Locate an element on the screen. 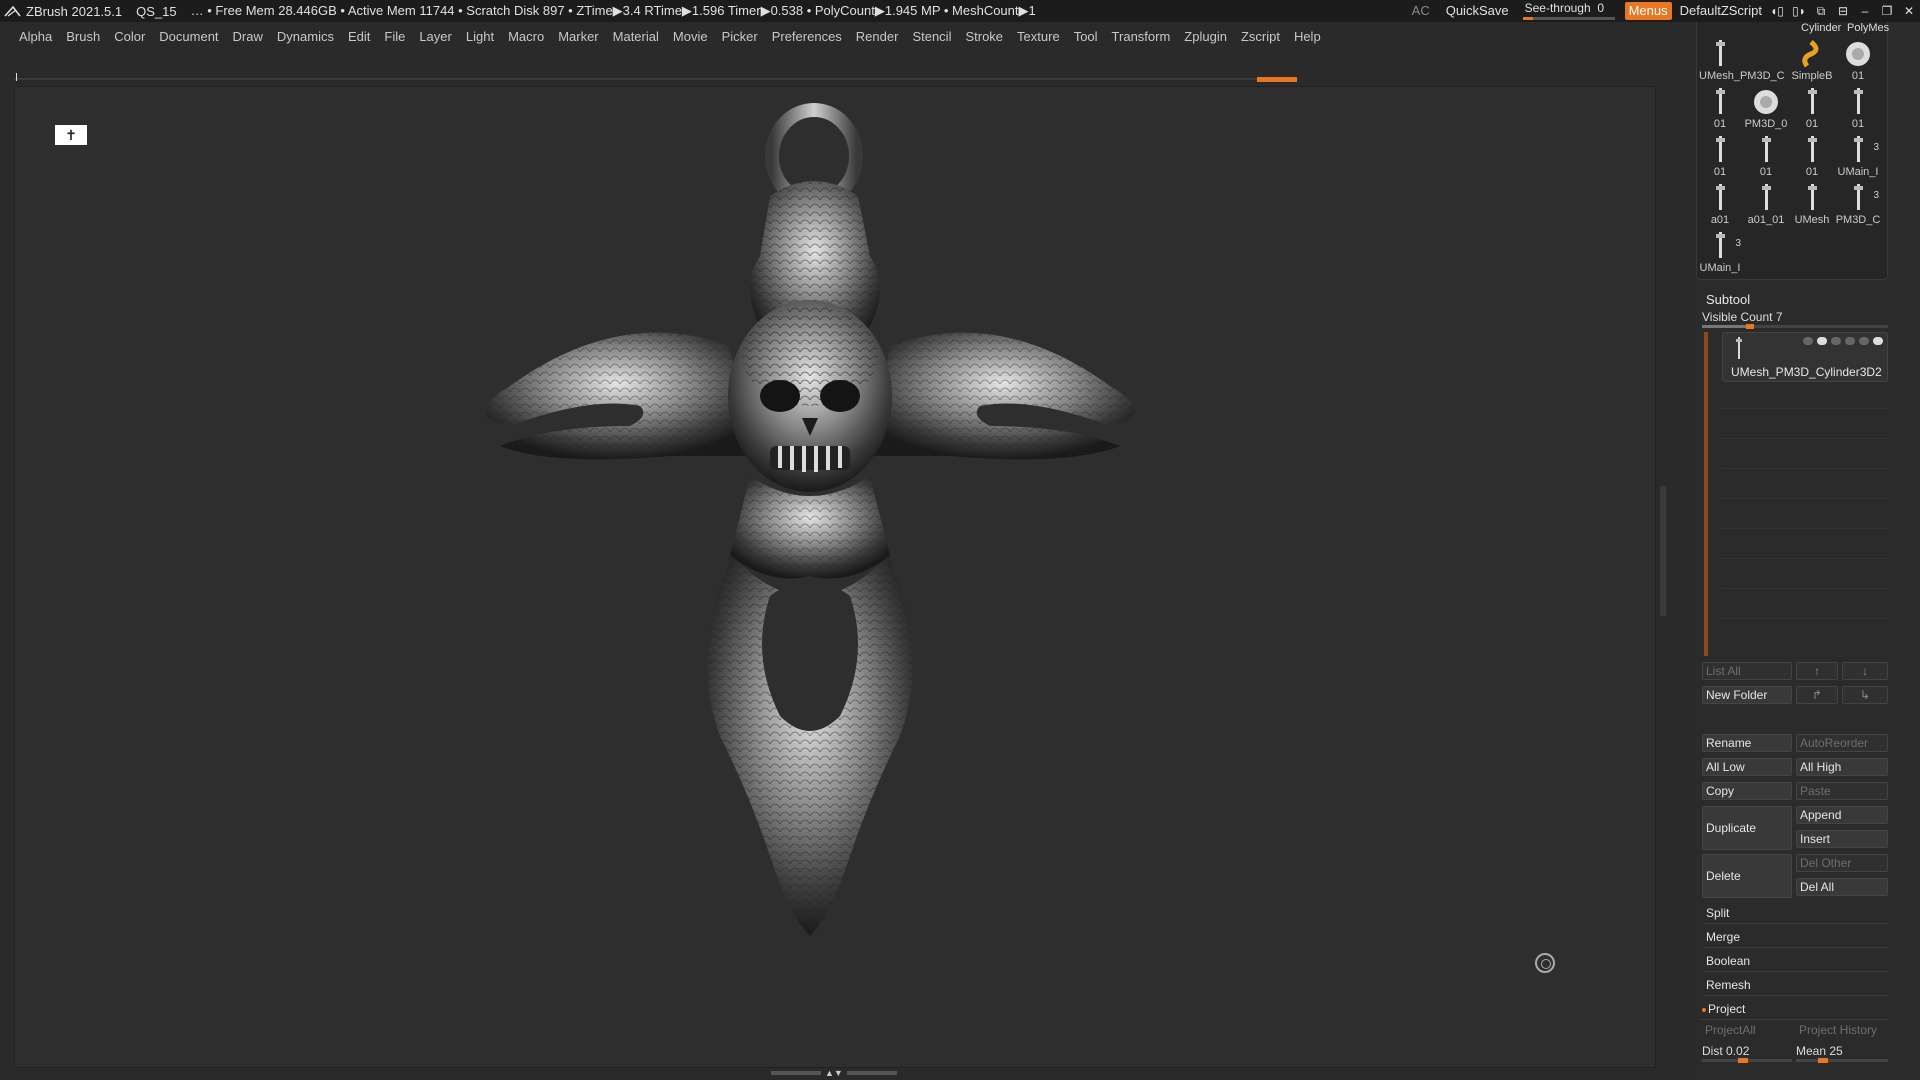 The image size is (1920, 1080). visible-count-slider is located at coordinates (1795, 326).